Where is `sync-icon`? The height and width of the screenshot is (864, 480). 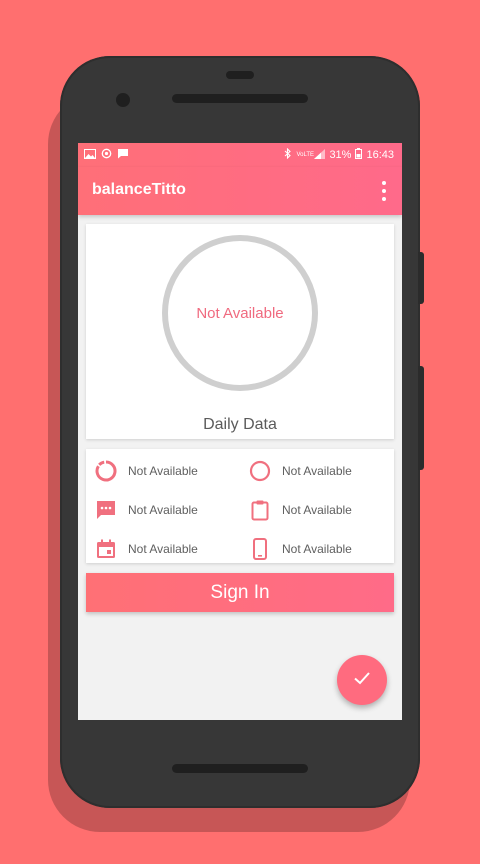 sync-icon is located at coordinates (106, 155).